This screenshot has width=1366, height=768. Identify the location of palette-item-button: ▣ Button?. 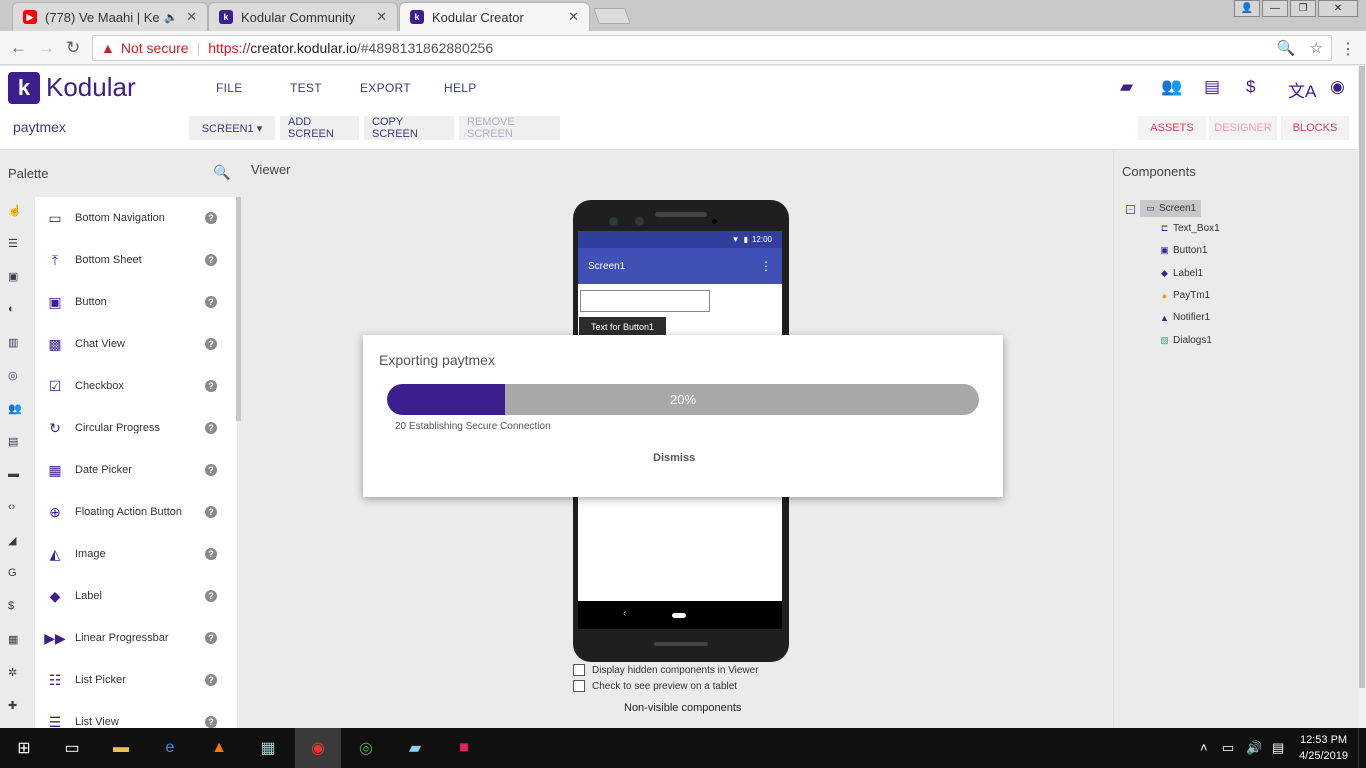
(136, 302).